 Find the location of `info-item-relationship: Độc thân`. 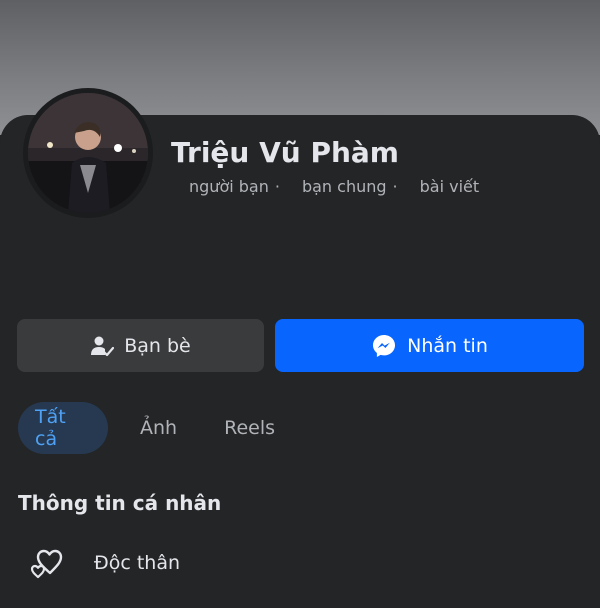

info-item-relationship: Độc thân is located at coordinates (104, 563).